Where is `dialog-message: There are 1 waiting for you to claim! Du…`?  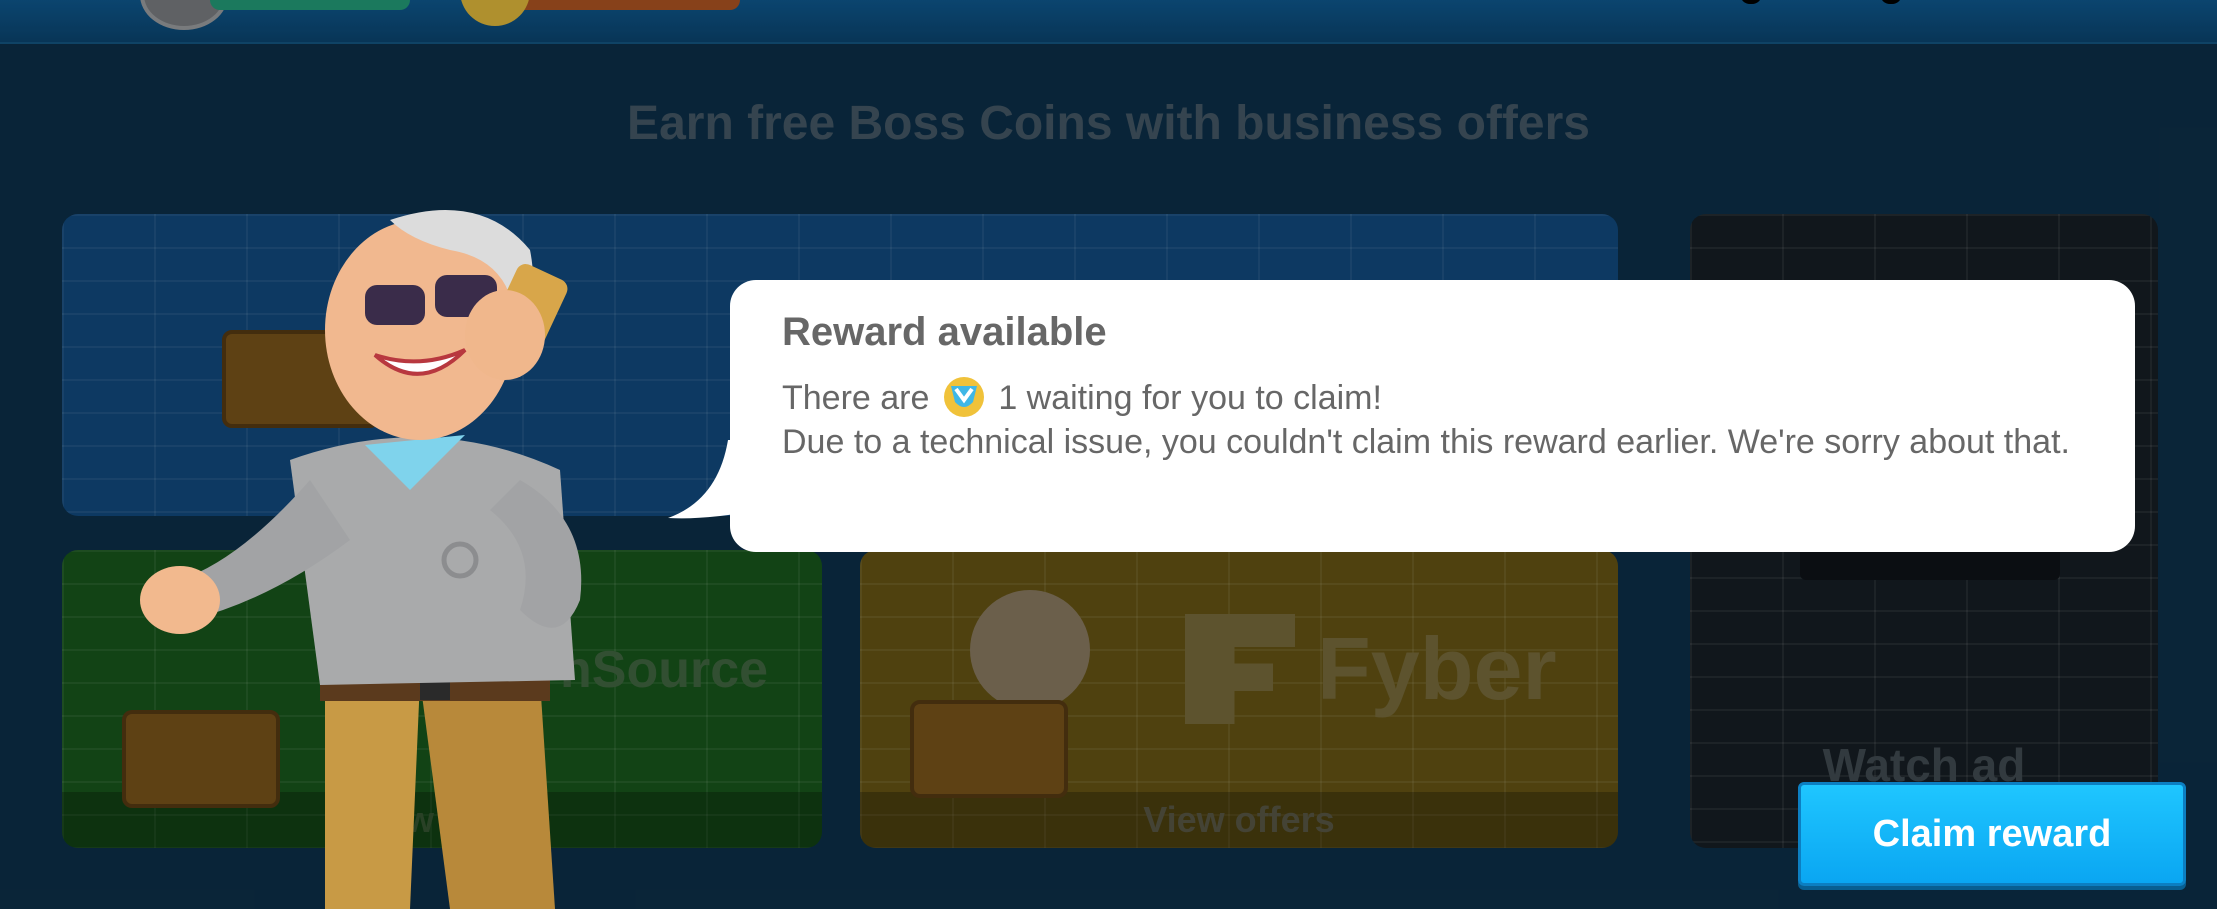 dialog-message: There are 1 waiting for you to claim! Du… is located at coordinates (1442, 420).